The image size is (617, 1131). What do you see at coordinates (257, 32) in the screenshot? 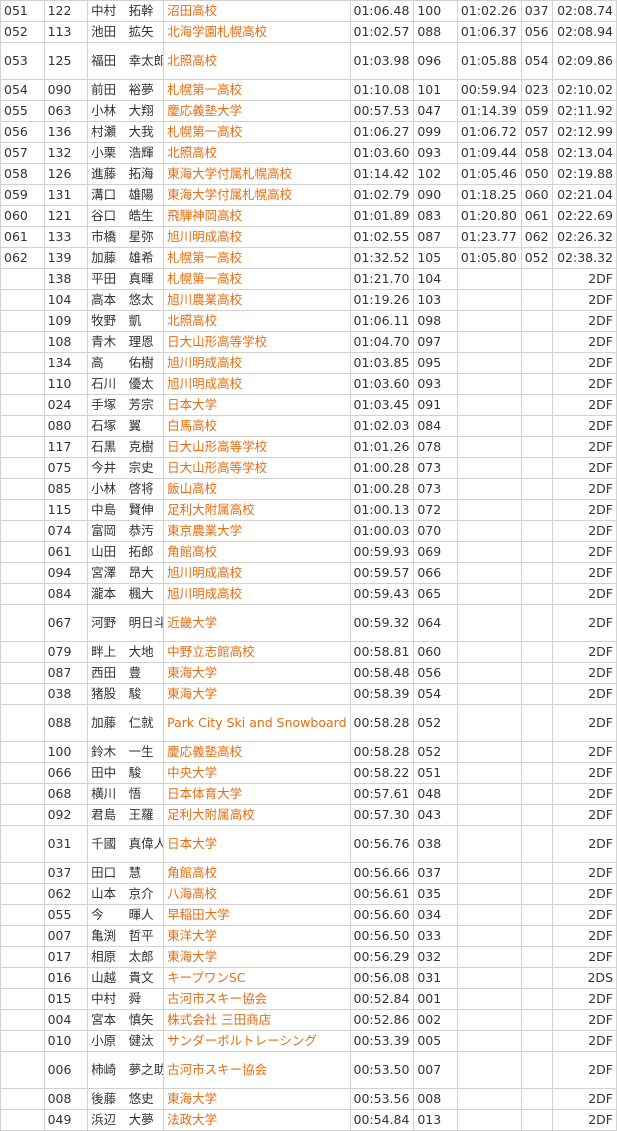
I see `team-link: 北海学園札幌高校` at bounding box center [257, 32].